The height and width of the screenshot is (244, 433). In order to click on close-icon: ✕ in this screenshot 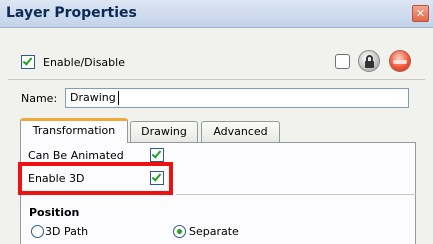, I will do `click(420, 13)`.